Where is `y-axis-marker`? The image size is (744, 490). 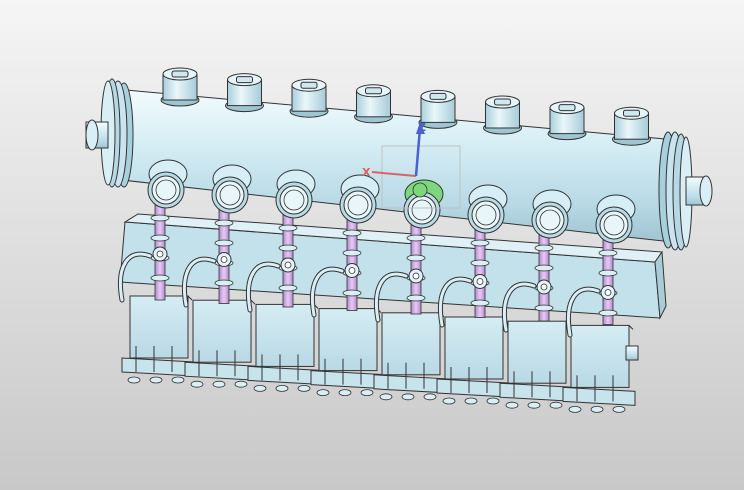 y-axis-marker is located at coordinates (420, 190).